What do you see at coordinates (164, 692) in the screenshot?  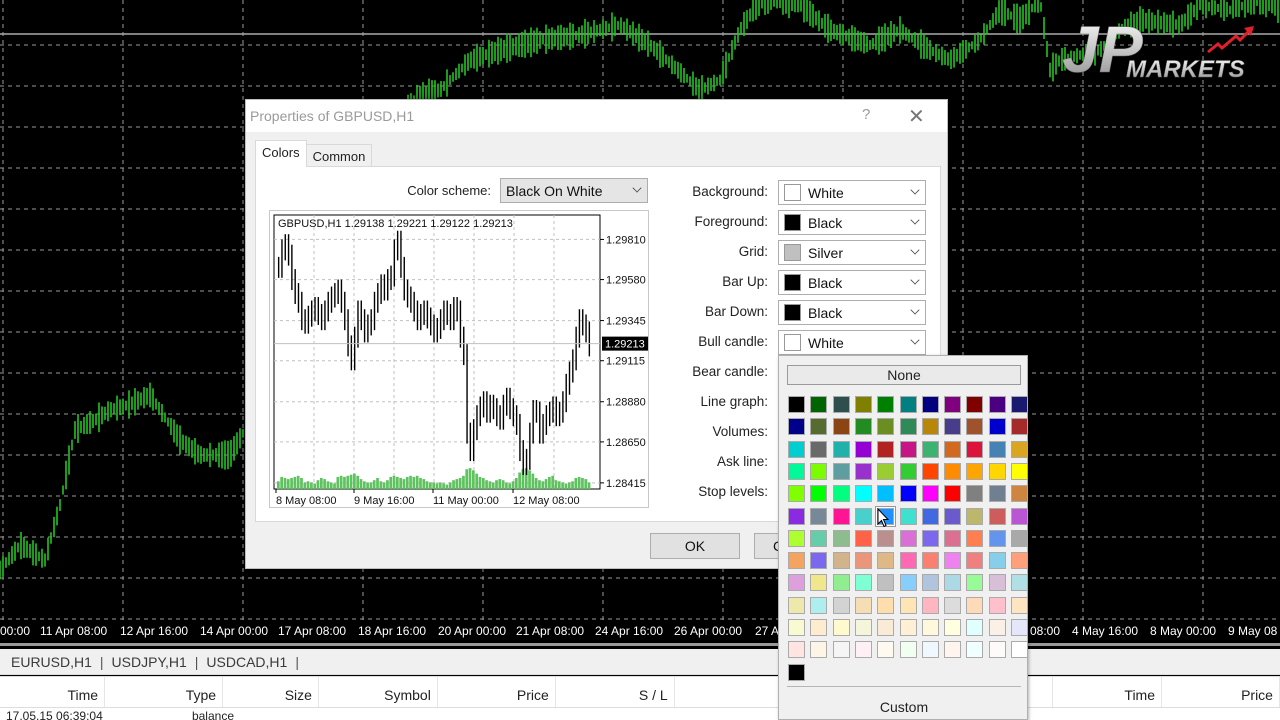 I see `column-header-type: Type` at bounding box center [164, 692].